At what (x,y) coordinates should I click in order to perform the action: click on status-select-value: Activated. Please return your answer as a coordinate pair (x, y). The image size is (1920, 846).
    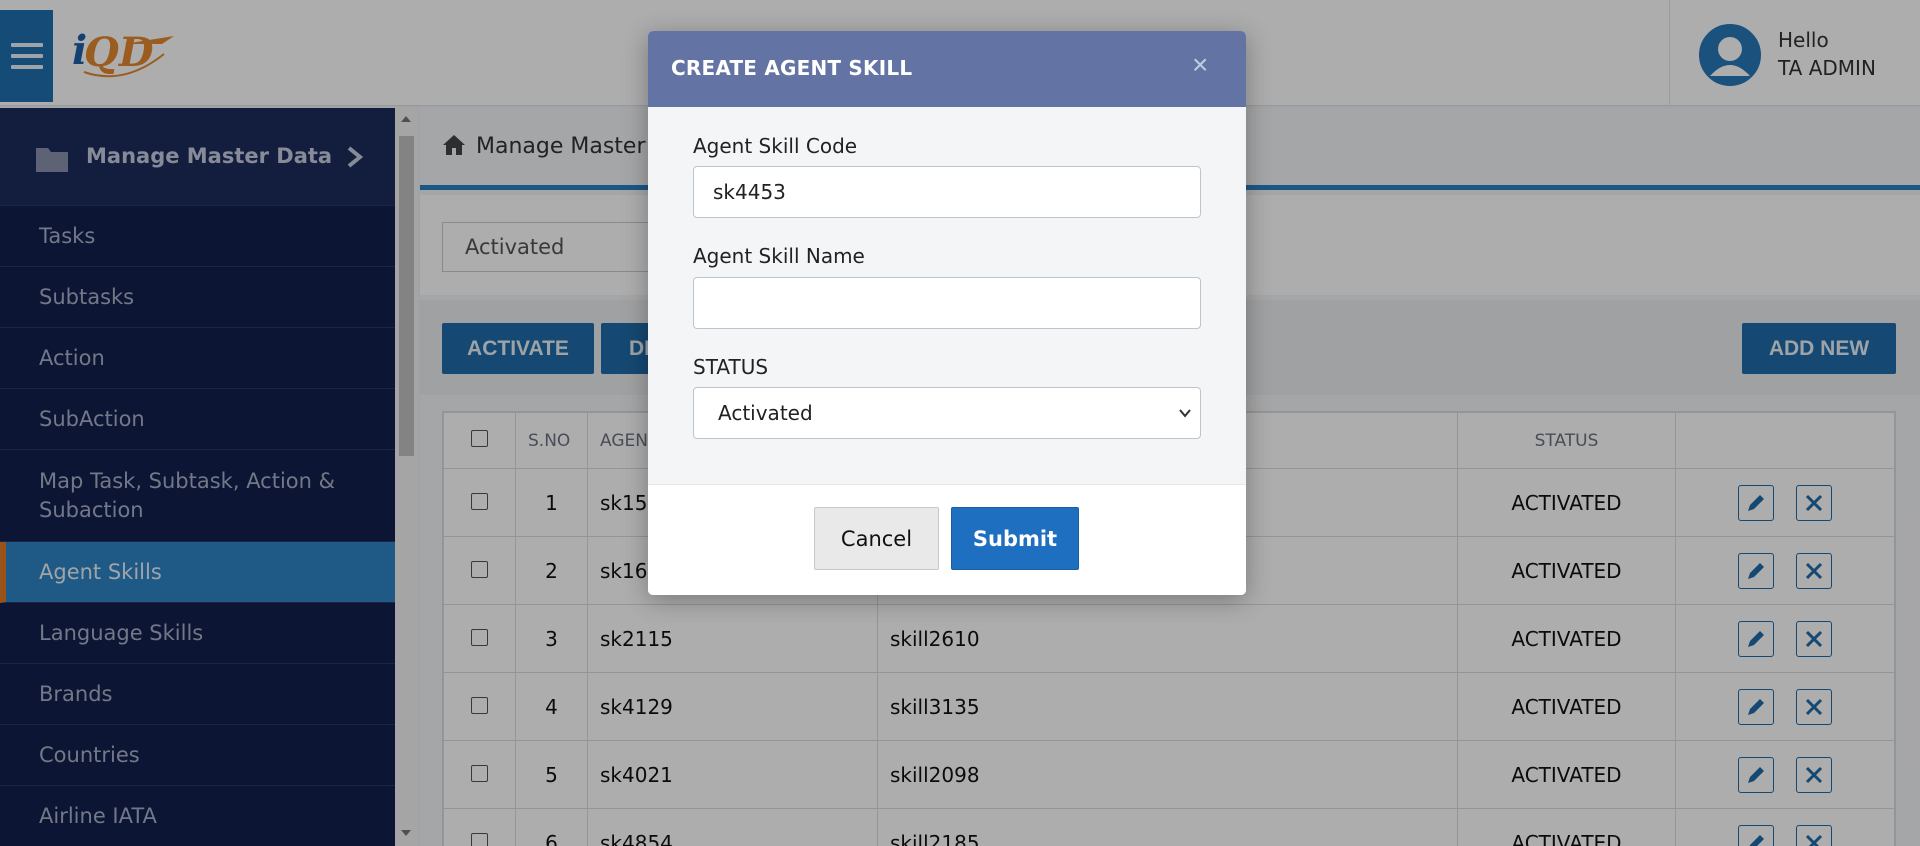
    Looking at the image, I should click on (765, 413).